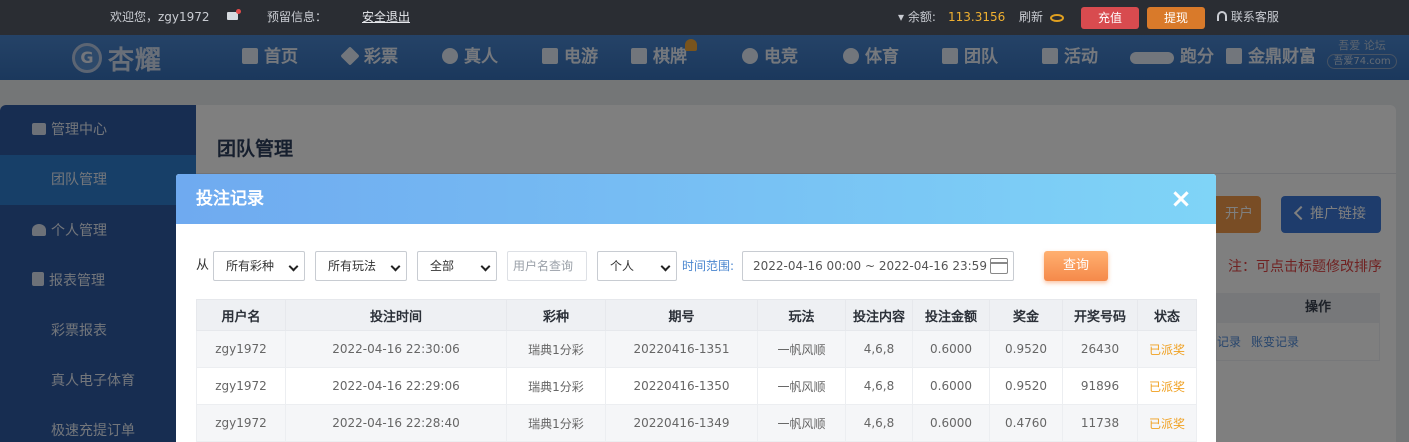 The image size is (1409, 442). What do you see at coordinates (1057, 17) in the screenshot?
I see `eye-hidden-icon` at bounding box center [1057, 17].